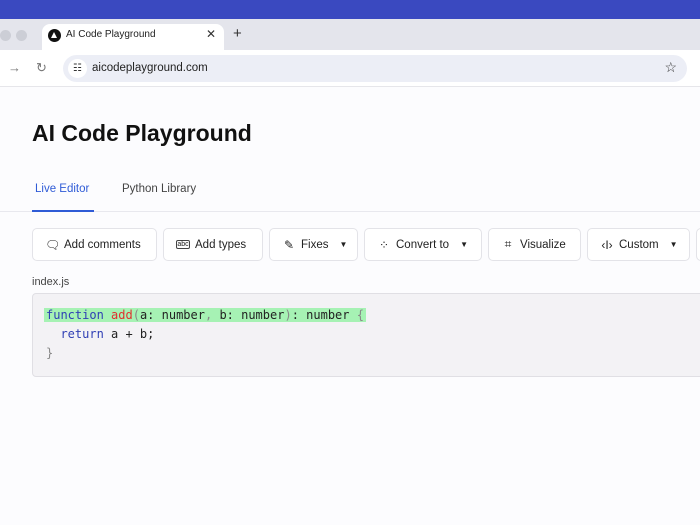 Image resolution: width=700 pixels, height=525 pixels. What do you see at coordinates (54, 35) in the screenshot?
I see `site-logo-icon` at bounding box center [54, 35].